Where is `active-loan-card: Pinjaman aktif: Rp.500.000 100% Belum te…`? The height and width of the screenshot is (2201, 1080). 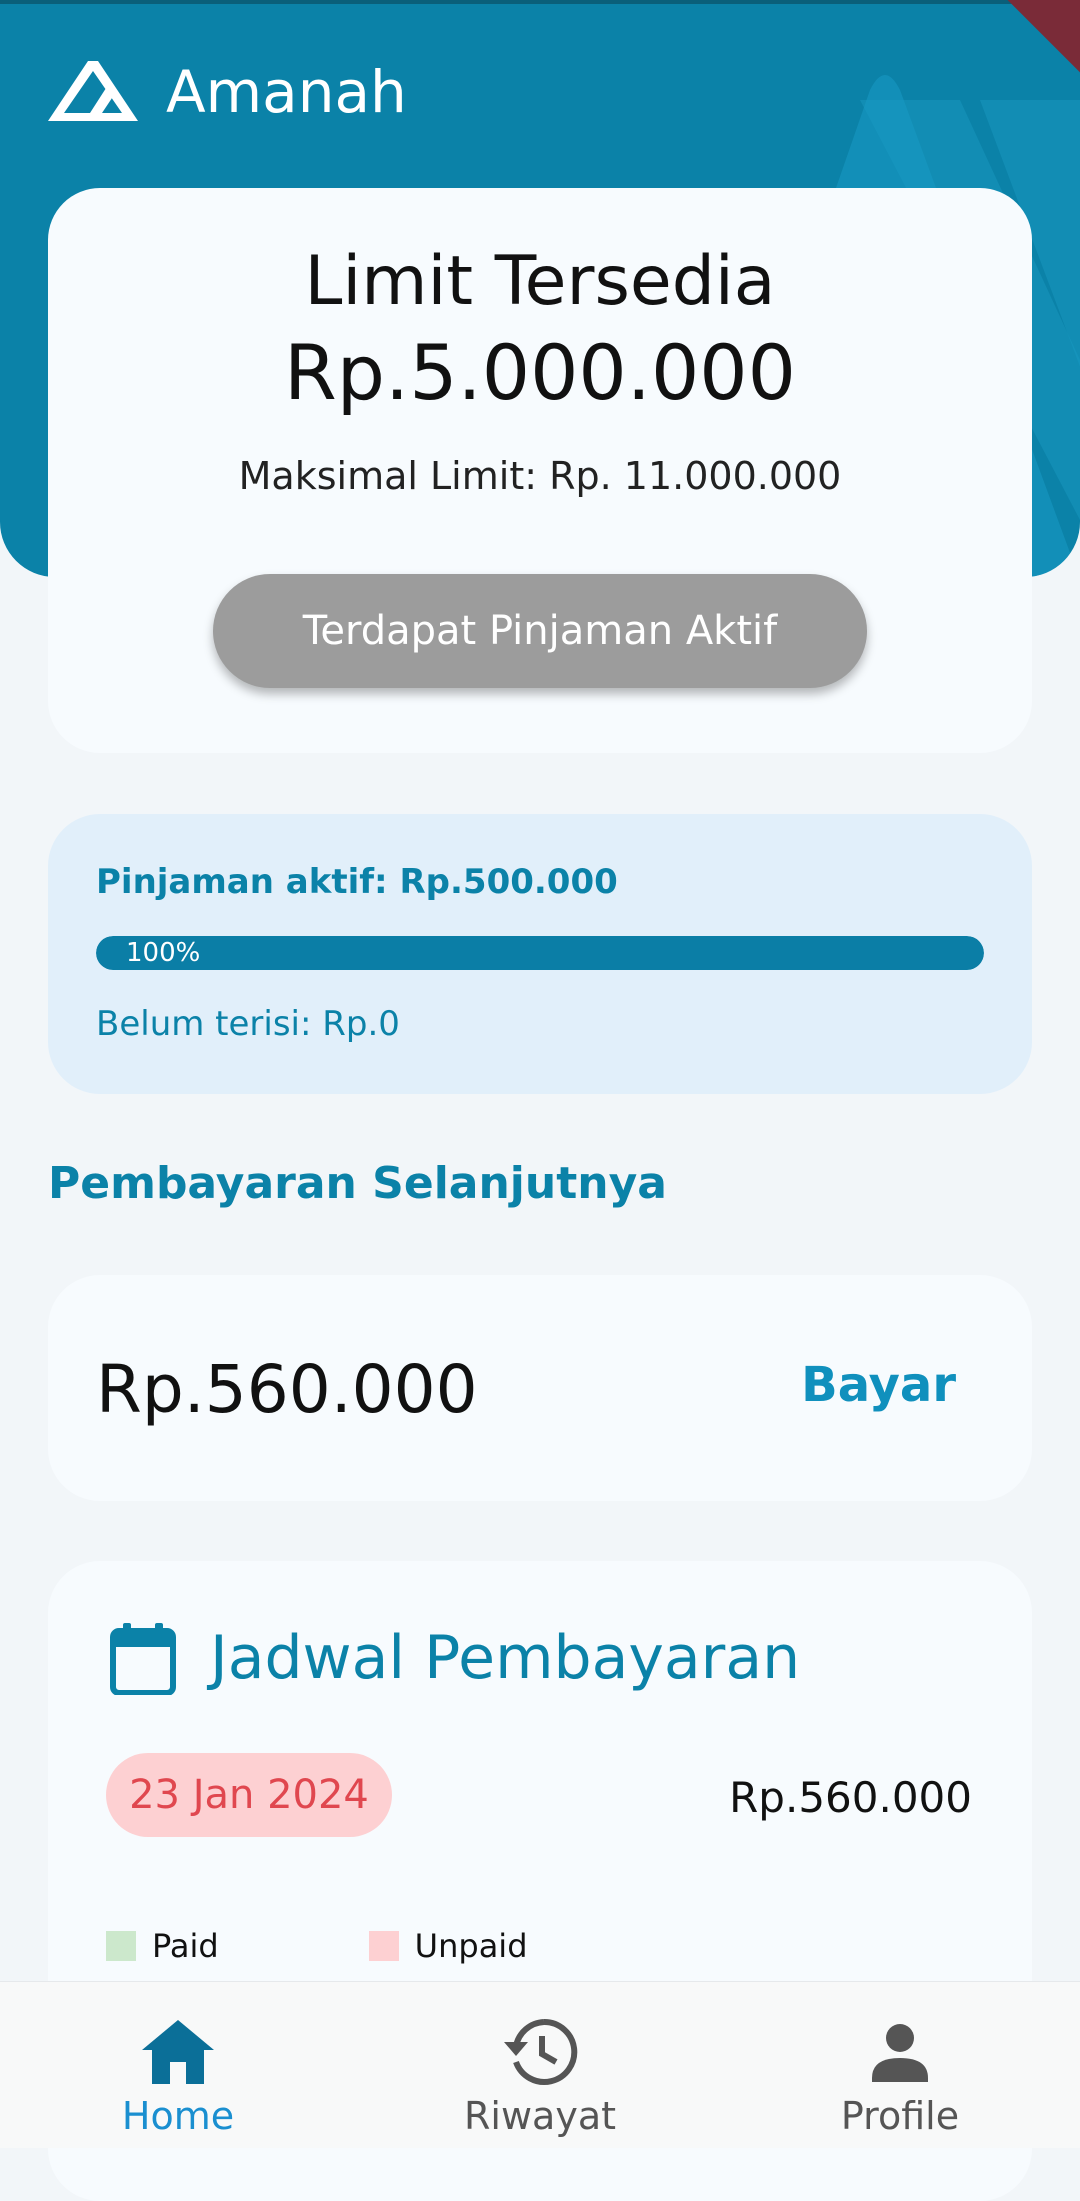 active-loan-card: Pinjaman aktif: Rp.500.000 100% Belum te… is located at coordinates (540, 954).